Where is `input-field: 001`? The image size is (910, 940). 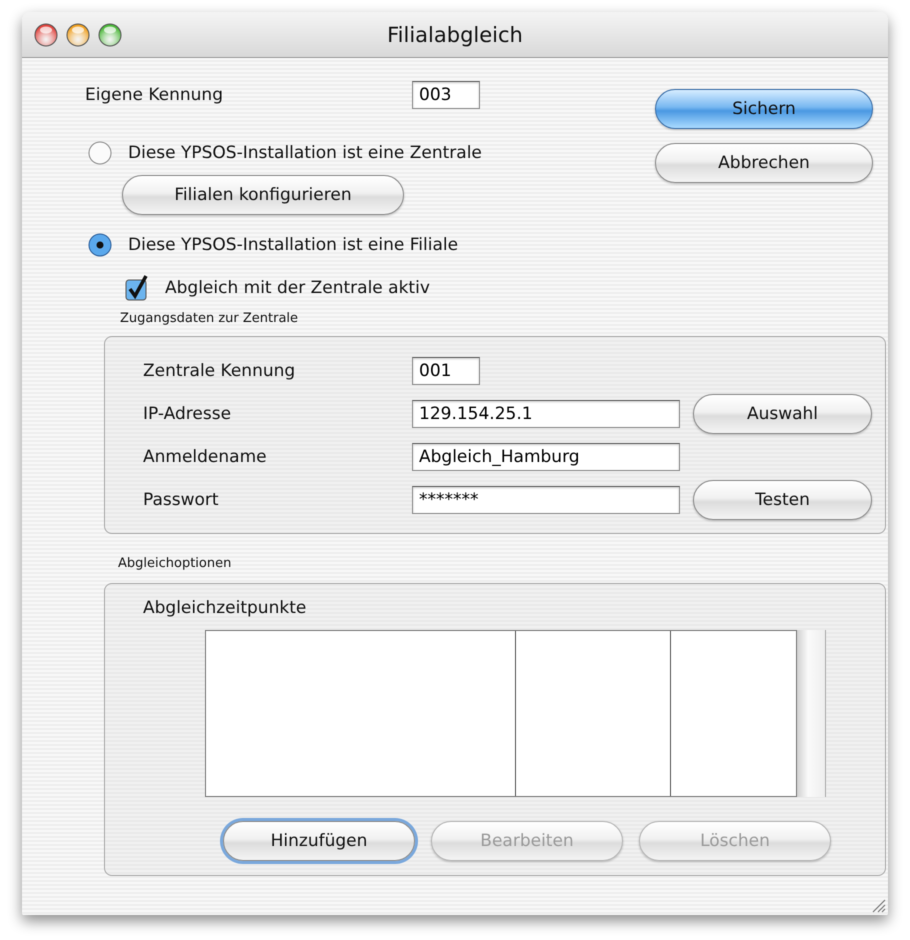 input-field: 001 is located at coordinates (446, 370).